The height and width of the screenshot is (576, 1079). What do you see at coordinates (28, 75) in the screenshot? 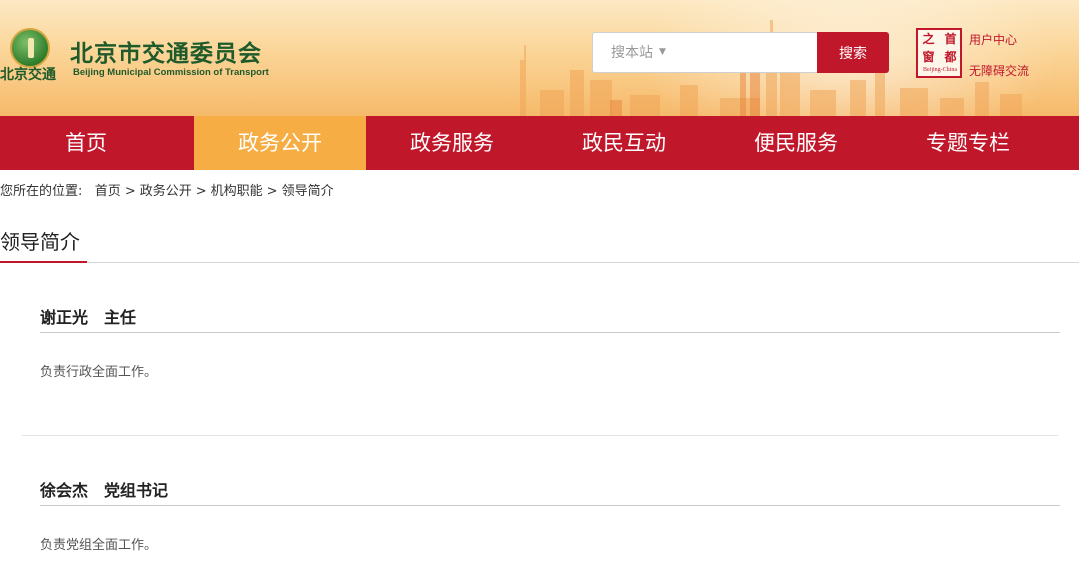
I see `logo-short-name: 北京交通` at bounding box center [28, 75].